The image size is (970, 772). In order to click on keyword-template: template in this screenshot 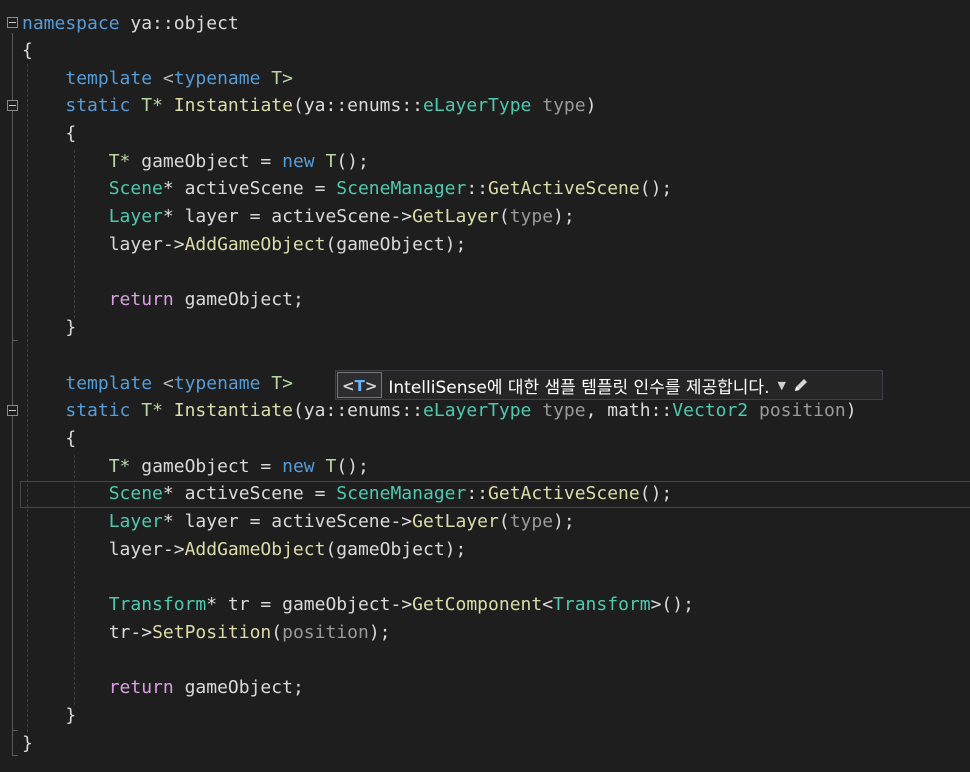, I will do `click(109, 78)`.